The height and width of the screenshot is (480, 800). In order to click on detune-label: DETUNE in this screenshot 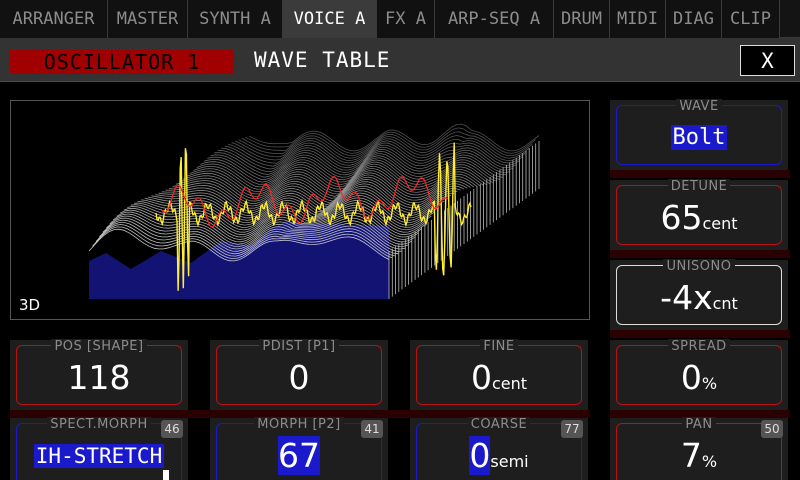, I will do `click(699, 186)`.